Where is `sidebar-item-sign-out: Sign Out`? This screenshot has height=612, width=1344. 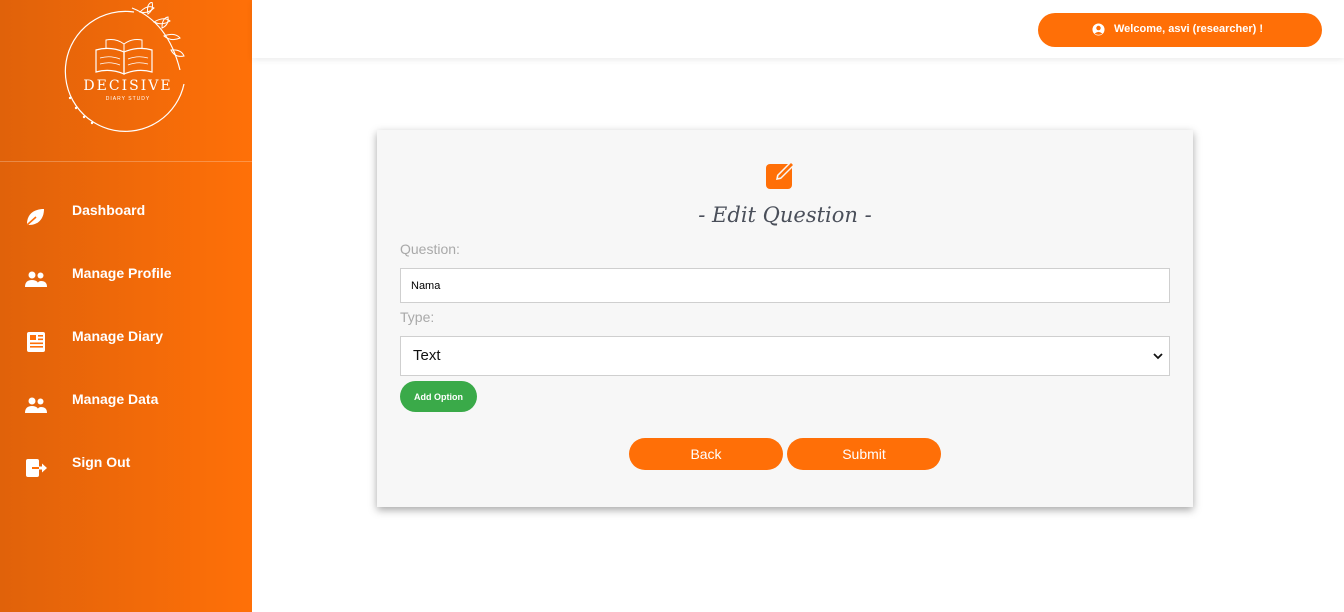 sidebar-item-sign-out: Sign Out is located at coordinates (126, 468).